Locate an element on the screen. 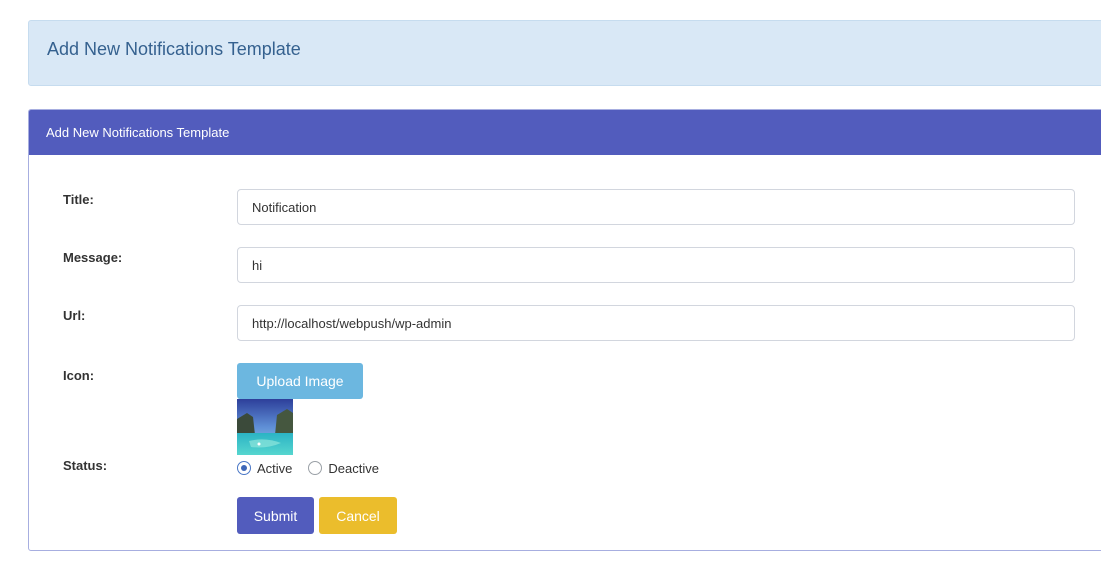  deactive-radio is located at coordinates (315, 468).